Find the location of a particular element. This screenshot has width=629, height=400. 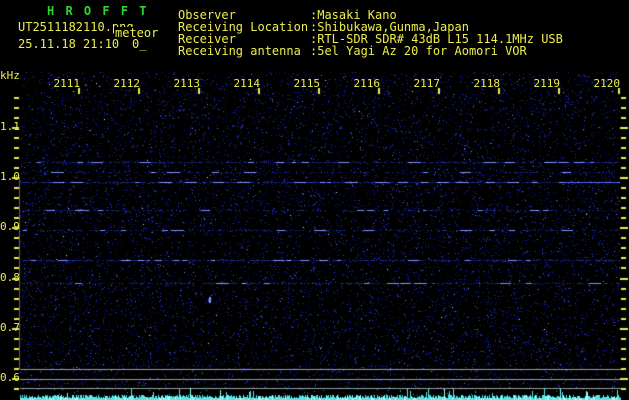

freq-label-1-0: 1.0 is located at coordinates (10, 176).